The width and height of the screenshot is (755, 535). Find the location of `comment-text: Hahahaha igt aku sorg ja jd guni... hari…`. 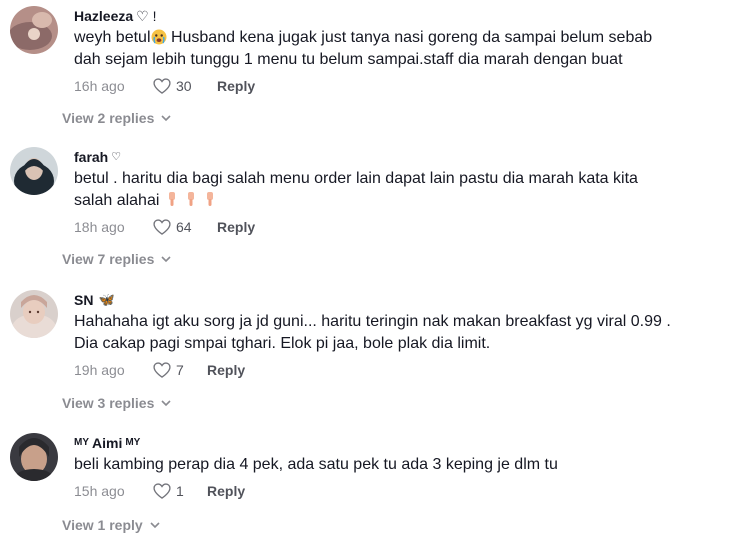

comment-text: Hahahaha igt aku sorg ja jd guni... hari… is located at coordinates (372, 332).